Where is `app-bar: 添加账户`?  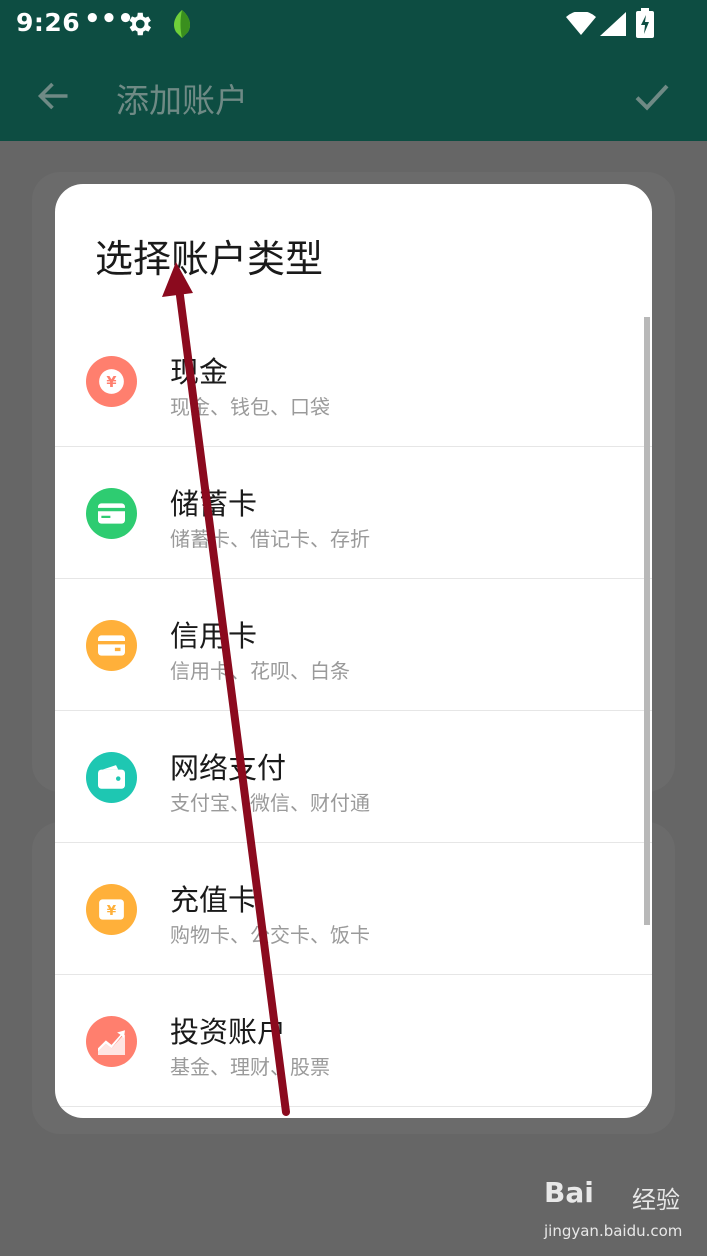 app-bar: 添加账户 is located at coordinates (353, 94).